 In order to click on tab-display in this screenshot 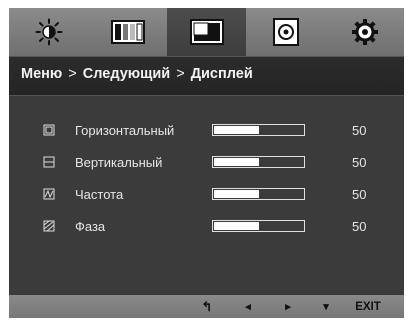, I will do `click(206, 32)`.